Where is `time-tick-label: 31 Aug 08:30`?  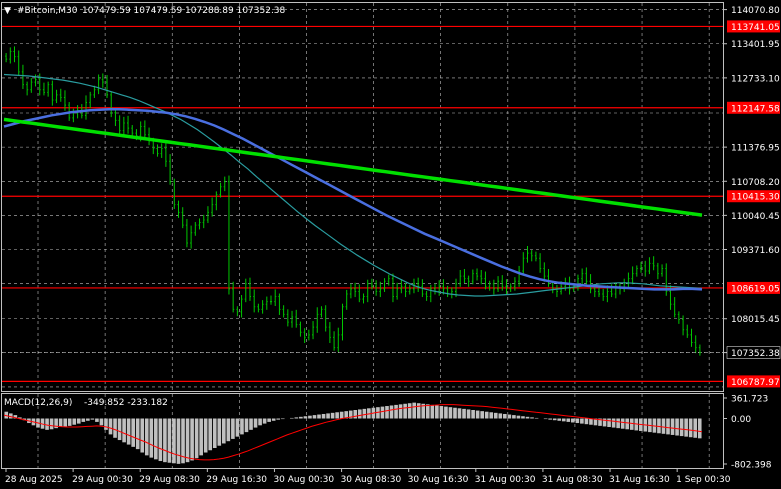
time-tick-label: 31 Aug 08:30 is located at coordinates (572, 480).